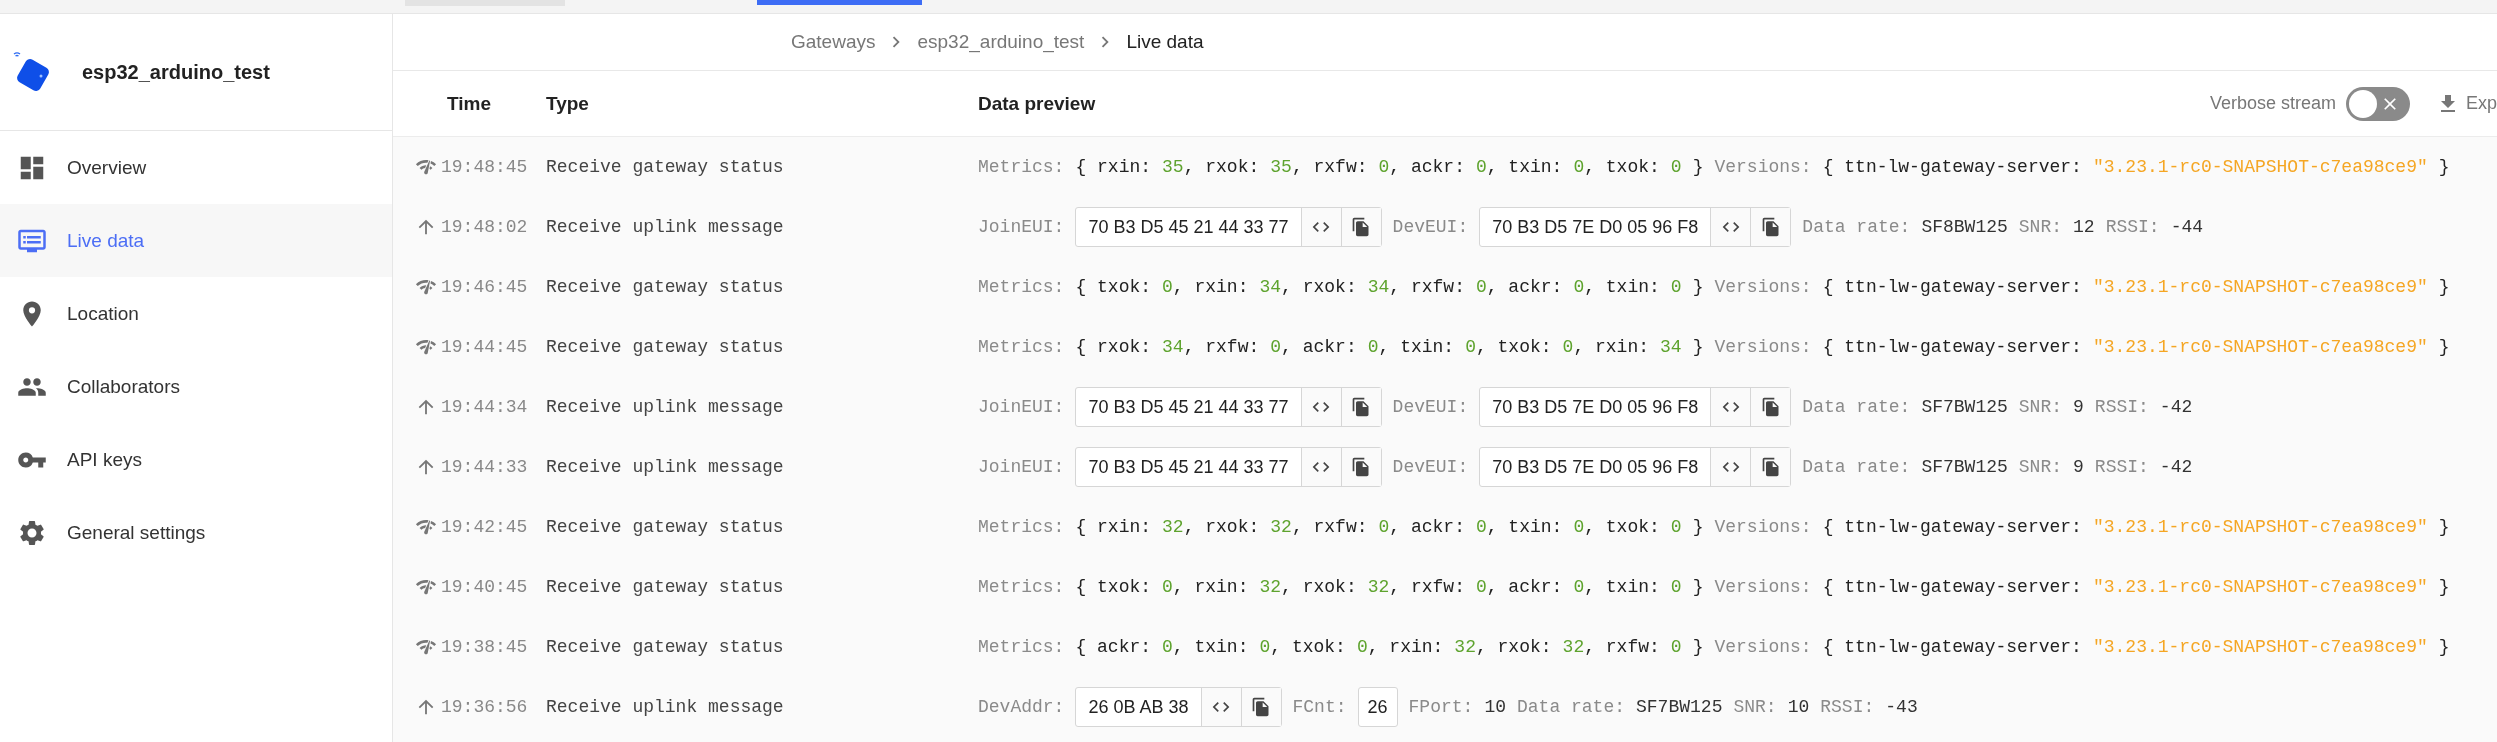 The height and width of the screenshot is (742, 2497). Describe the element at coordinates (196, 167) in the screenshot. I see `nav-item: Overview` at that location.